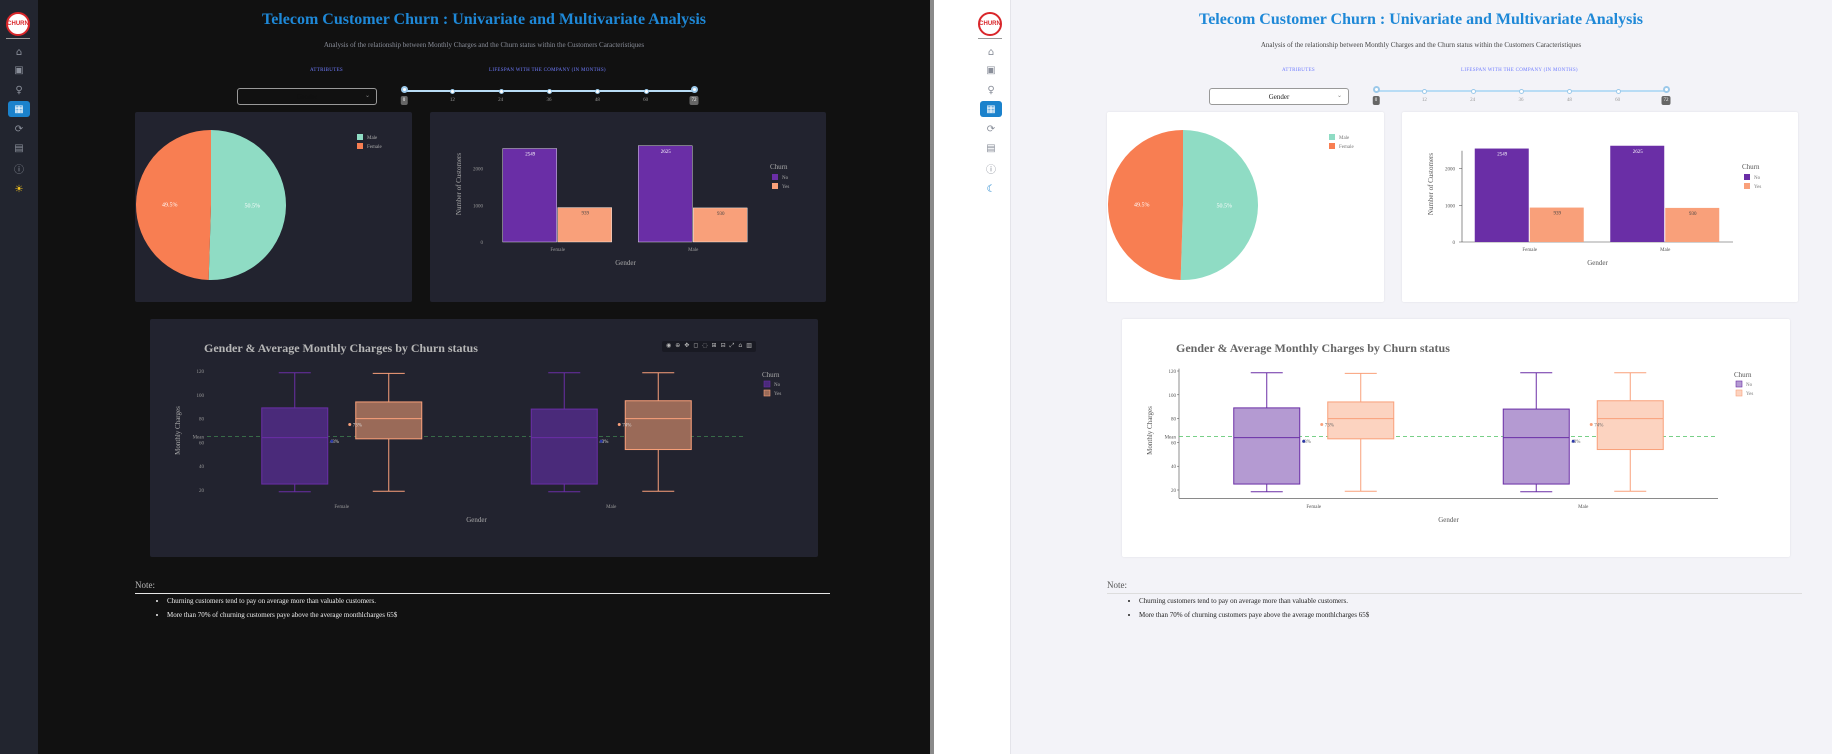 Image resolution: width=1832 pixels, height=754 pixels. I want to click on pane-gap, so click(953, 377).